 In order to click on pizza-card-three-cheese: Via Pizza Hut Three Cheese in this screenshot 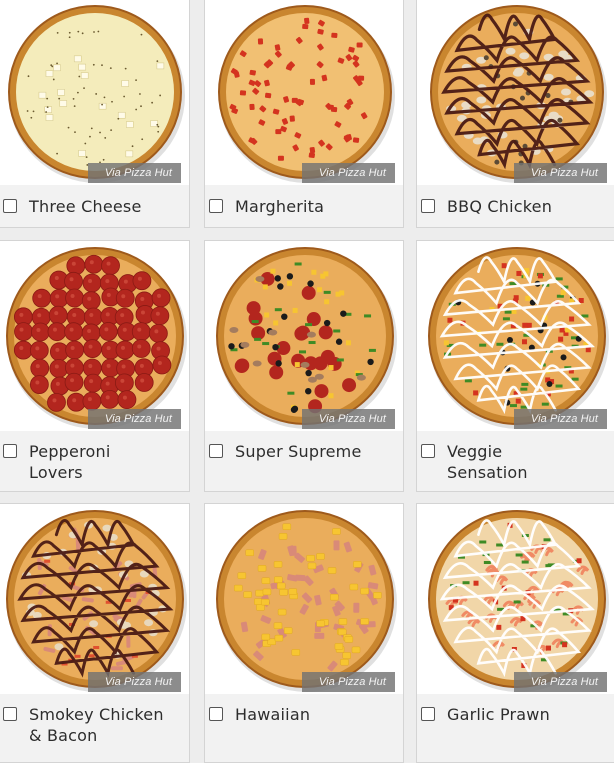, I will do `click(95, 114)`.